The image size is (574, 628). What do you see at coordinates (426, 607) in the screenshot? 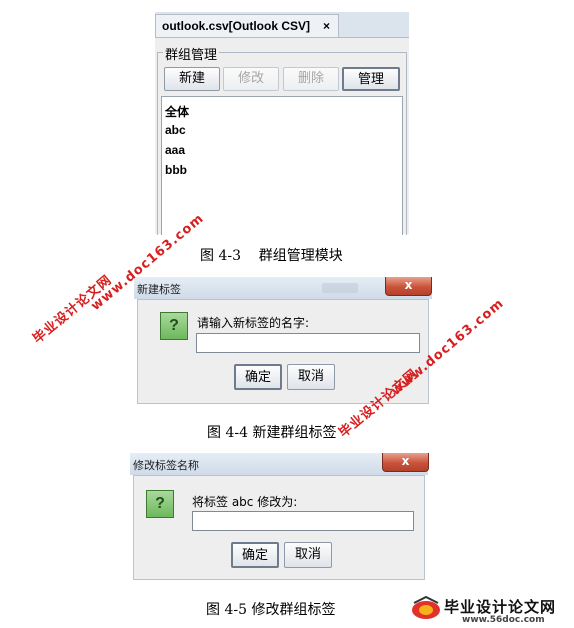
I see `site-logo-icon` at bounding box center [426, 607].